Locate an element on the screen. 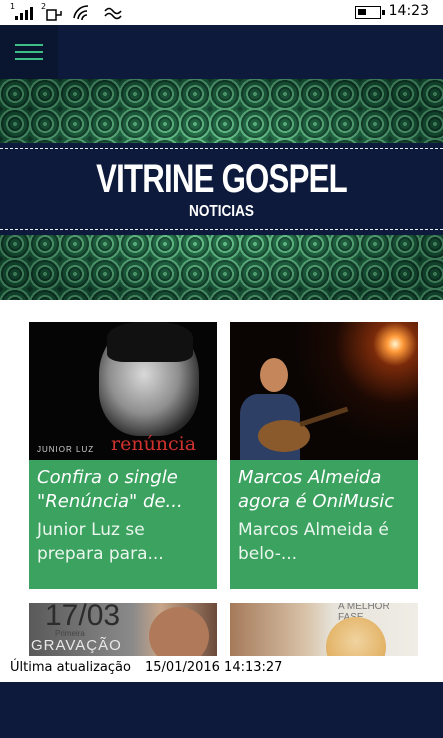 The width and height of the screenshot is (443, 738). battery-icon is located at coordinates (370, 12).